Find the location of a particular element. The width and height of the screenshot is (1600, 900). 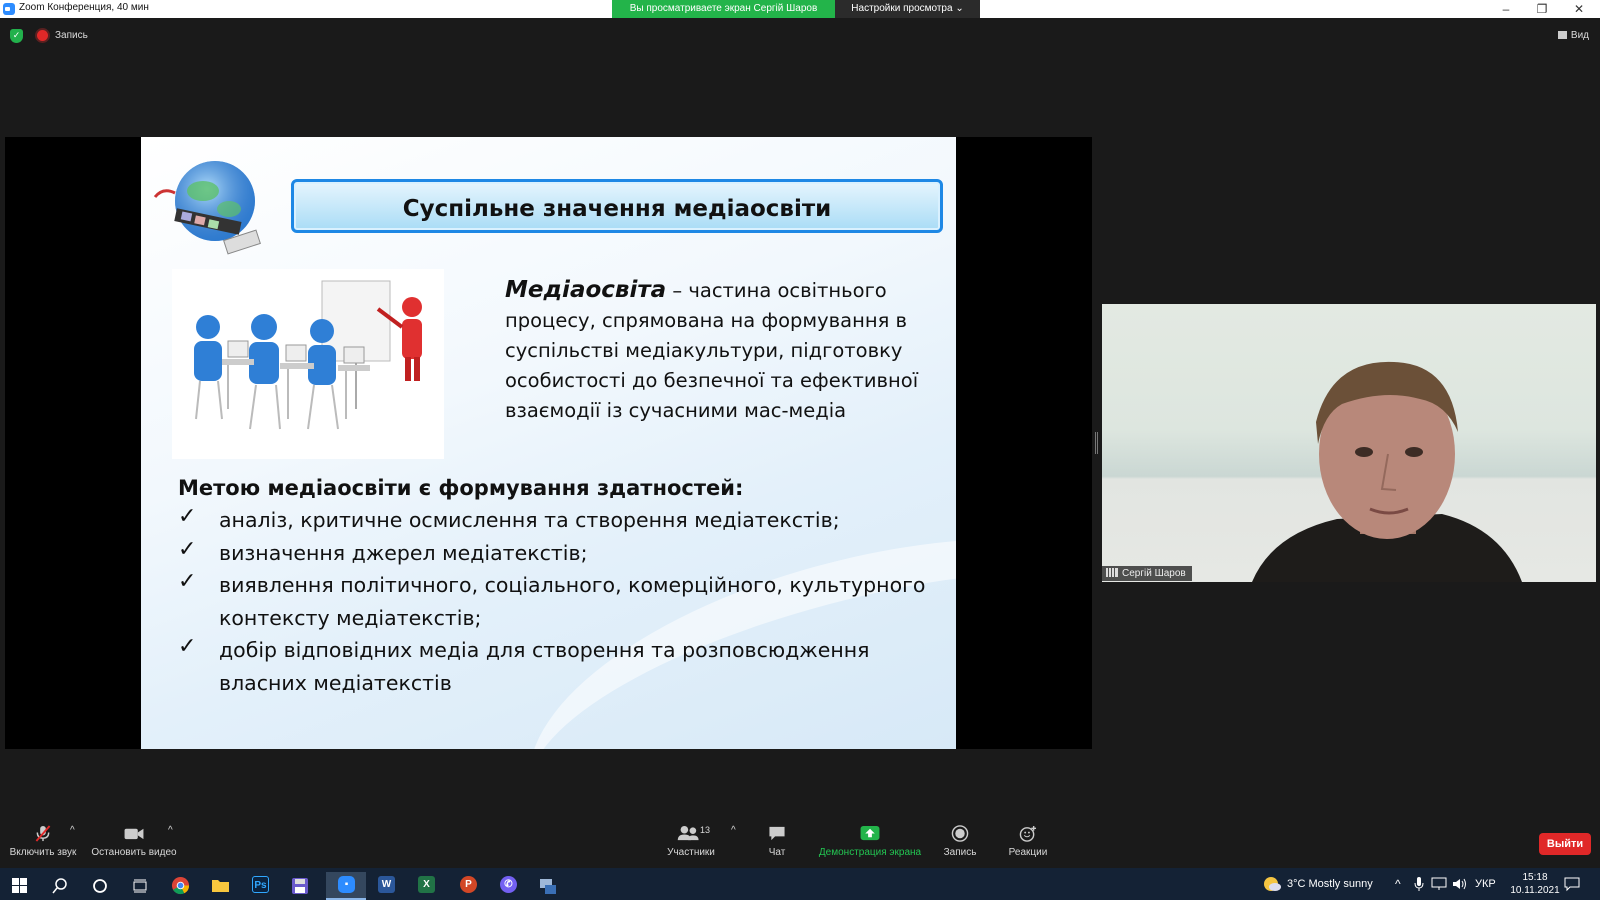

participants-options-caret: ^ is located at coordinates (733, 830).